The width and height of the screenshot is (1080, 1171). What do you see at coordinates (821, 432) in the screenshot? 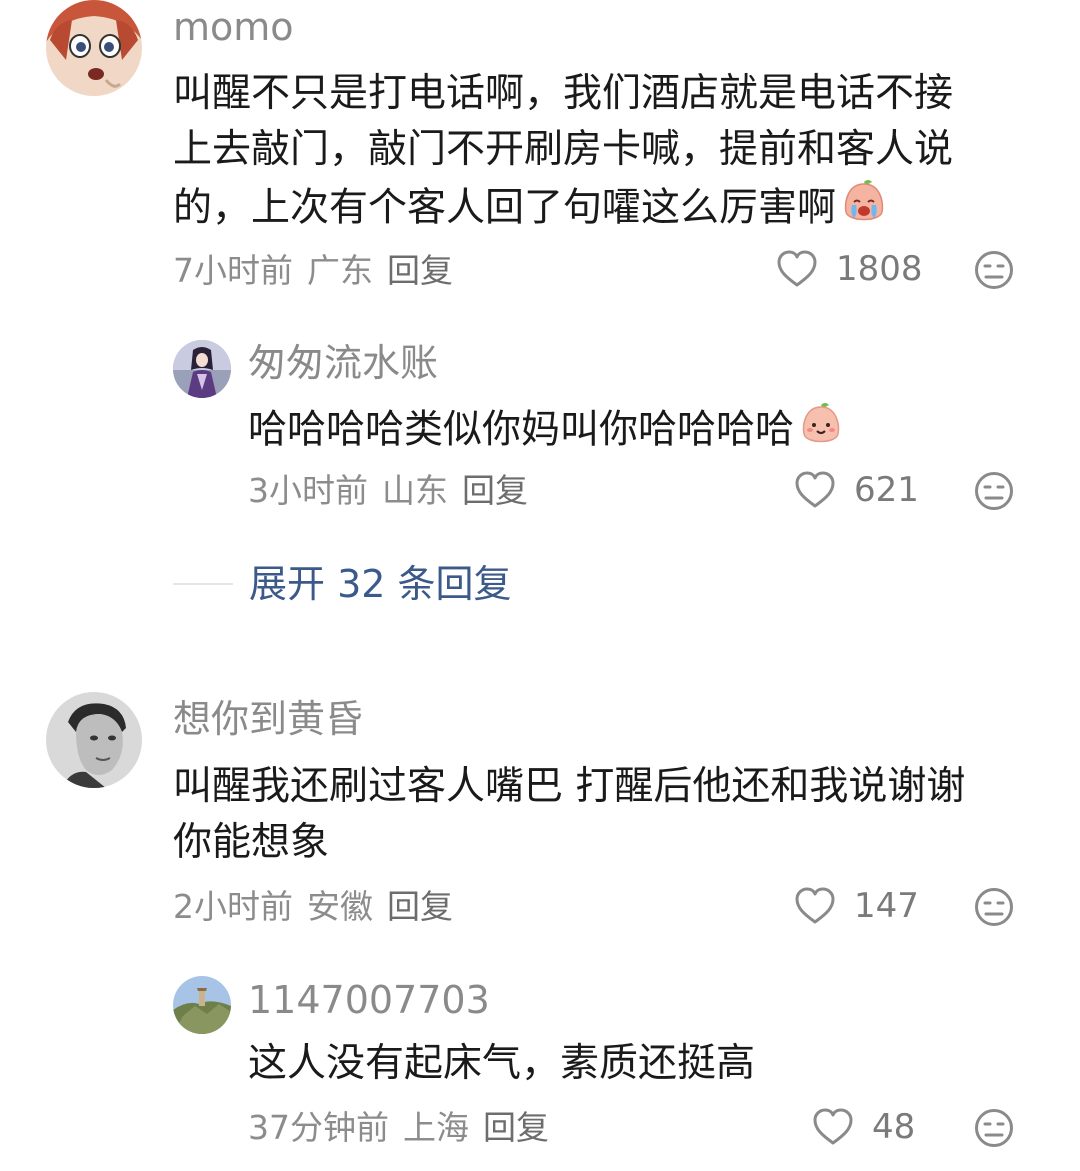
I see `smiling-emoji-icon` at bounding box center [821, 432].